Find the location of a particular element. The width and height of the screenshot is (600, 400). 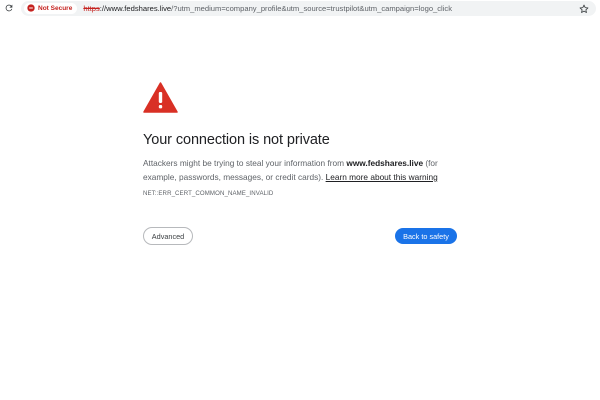

advanced-button: Advanced is located at coordinates (168, 236).